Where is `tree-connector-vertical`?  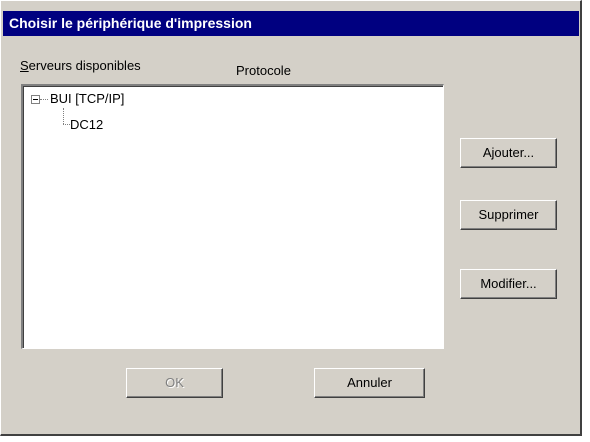
tree-connector-vertical is located at coordinates (63, 116).